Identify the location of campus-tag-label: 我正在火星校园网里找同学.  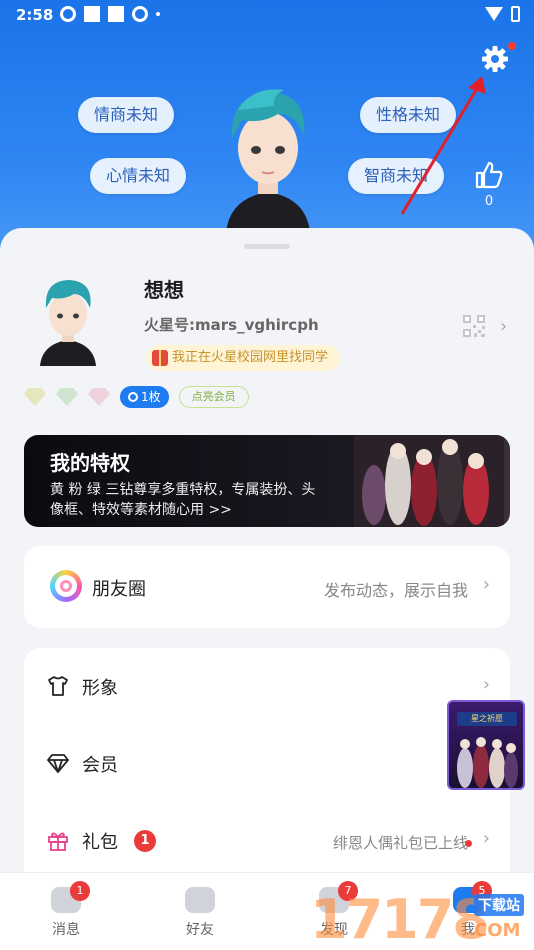
(250, 357).